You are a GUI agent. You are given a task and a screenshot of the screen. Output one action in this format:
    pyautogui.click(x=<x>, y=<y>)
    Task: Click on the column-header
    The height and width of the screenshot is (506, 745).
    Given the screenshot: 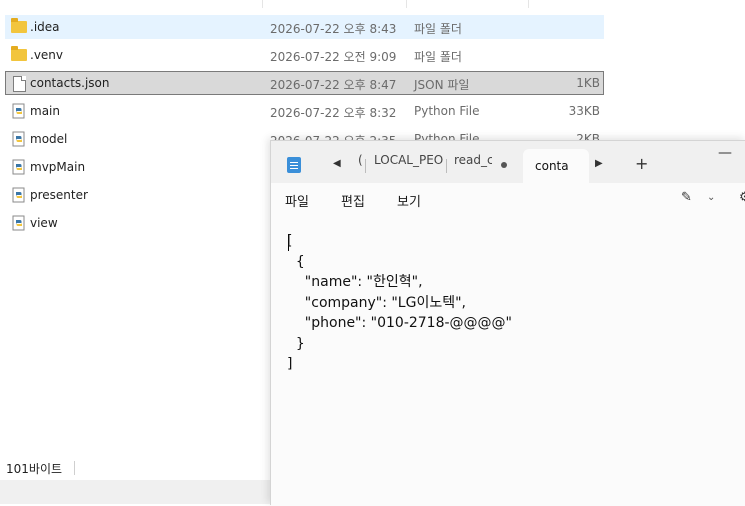 What is the action you would take?
    pyautogui.click(x=303, y=4)
    